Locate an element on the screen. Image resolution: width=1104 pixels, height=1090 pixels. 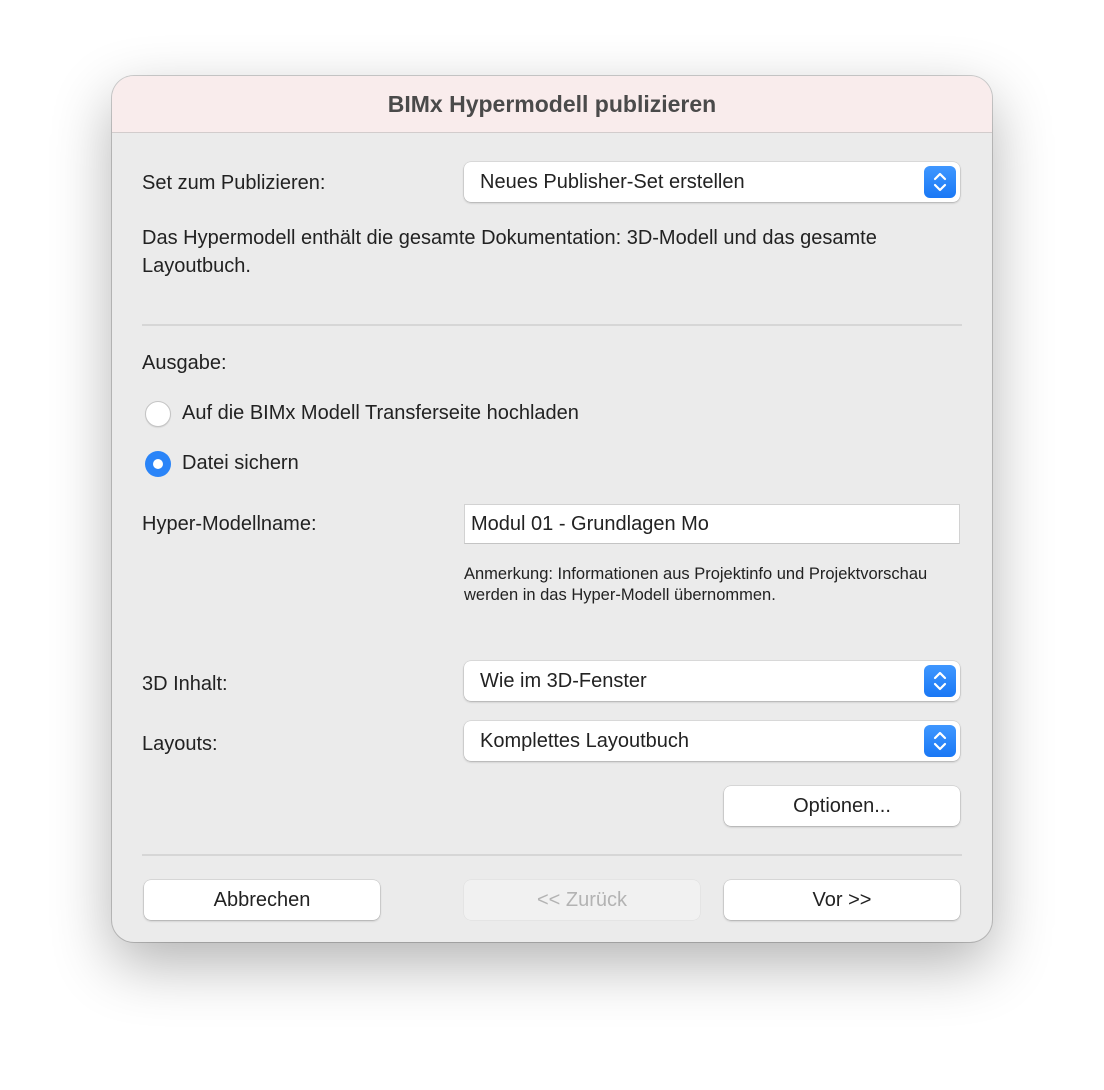
model-name-input is located at coordinates (712, 524).